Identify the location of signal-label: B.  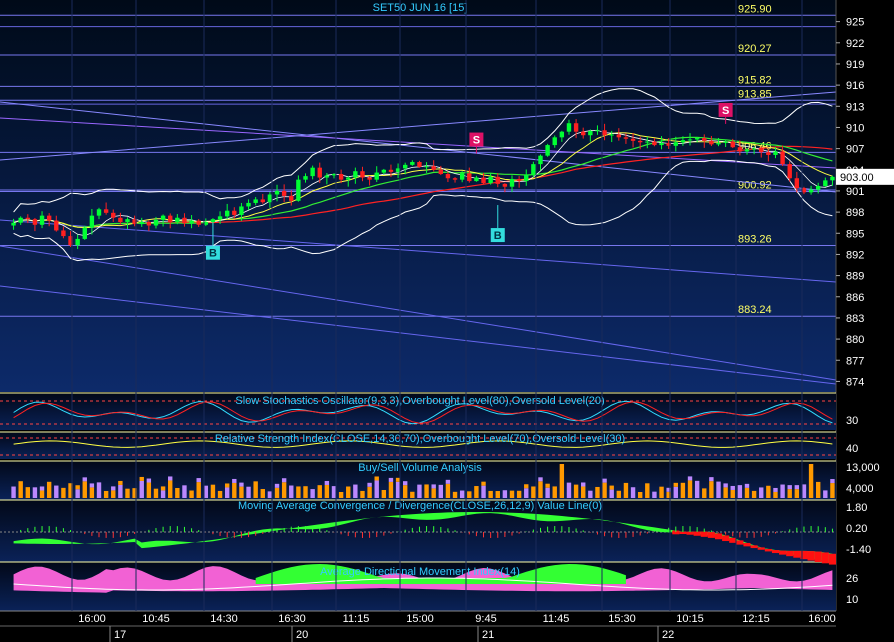
(213, 254).